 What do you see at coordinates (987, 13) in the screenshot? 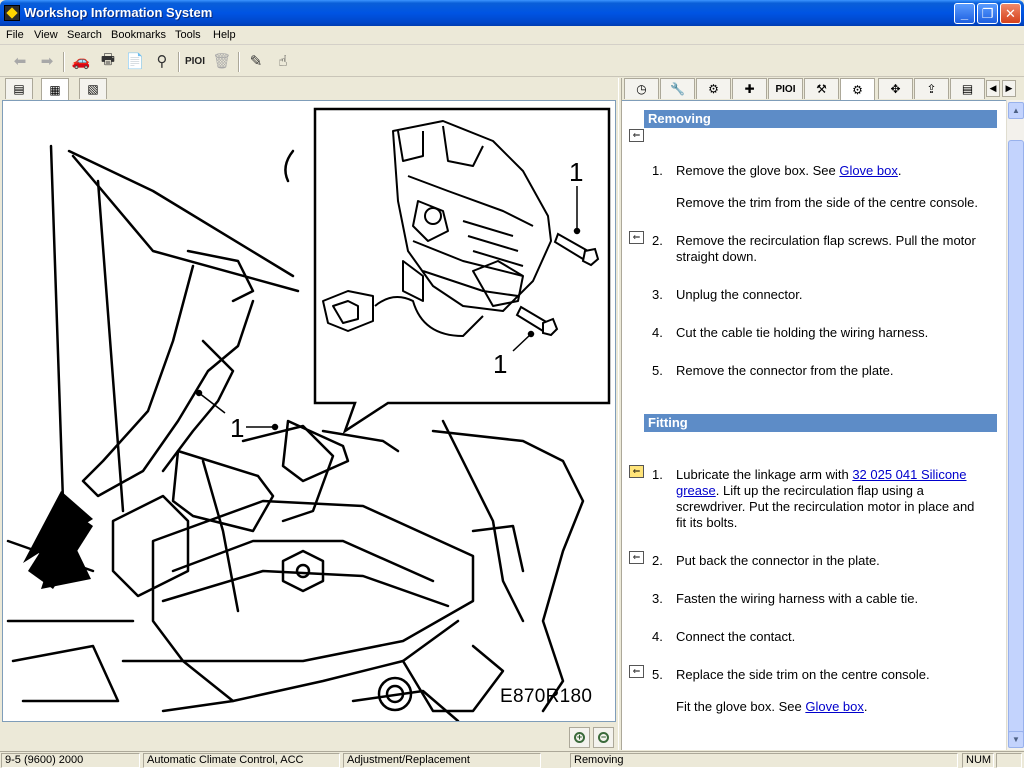
I see `maximize-button: ❐` at bounding box center [987, 13].